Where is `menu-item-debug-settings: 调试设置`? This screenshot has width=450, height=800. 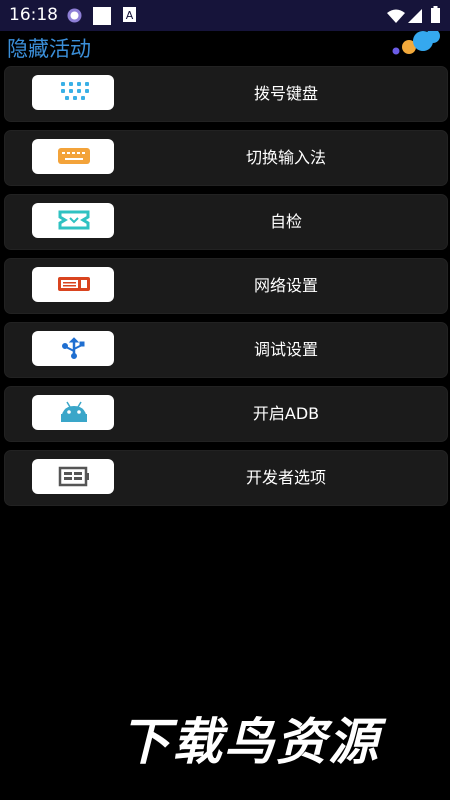 menu-item-debug-settings: 调试设置 is located at coordinates (226, 350).